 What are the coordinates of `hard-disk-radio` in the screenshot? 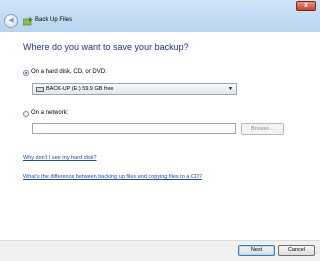 It's located at (26, 73).